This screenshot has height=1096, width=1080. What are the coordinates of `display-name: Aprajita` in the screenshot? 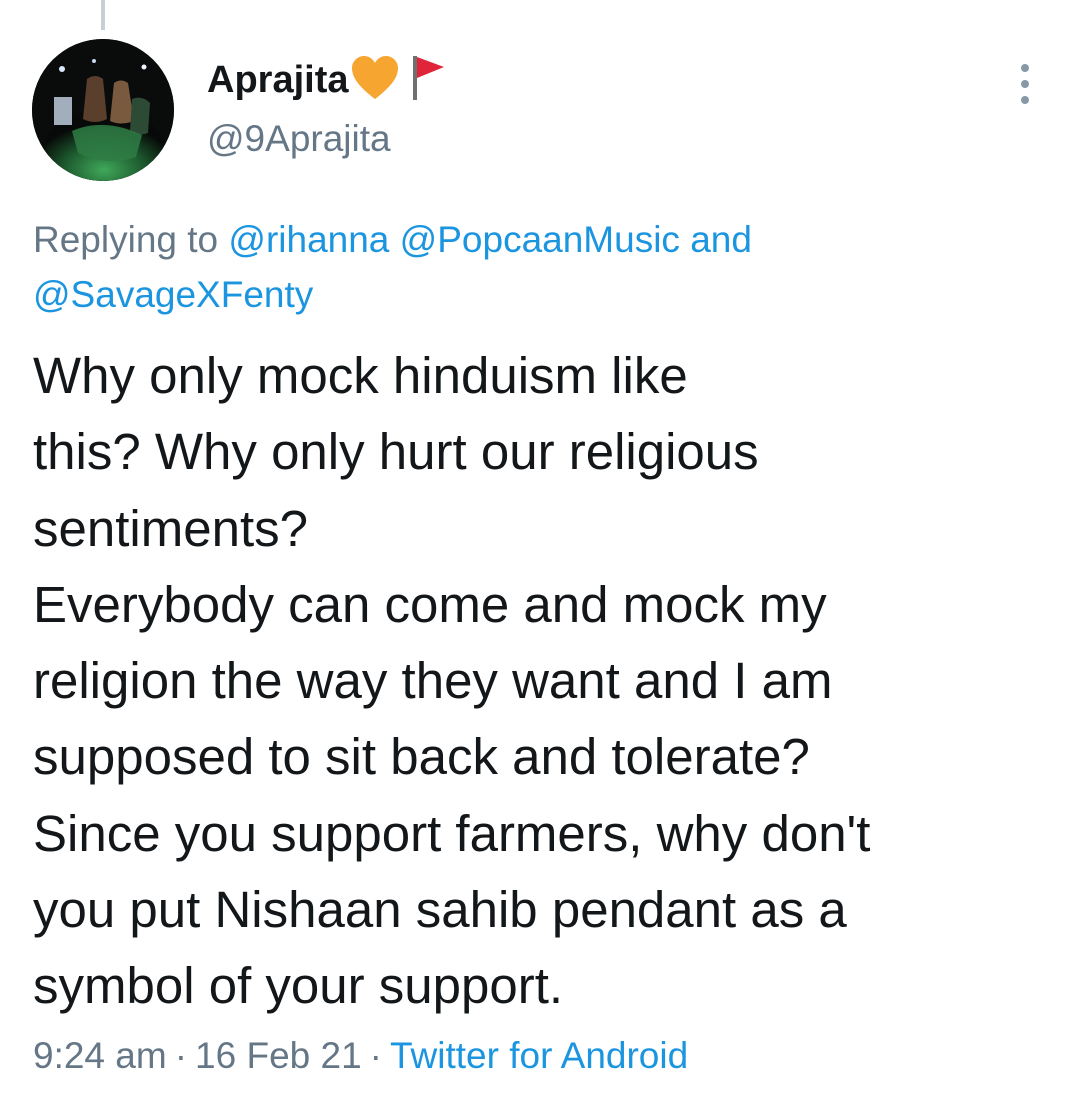 It's located at (277, 80).